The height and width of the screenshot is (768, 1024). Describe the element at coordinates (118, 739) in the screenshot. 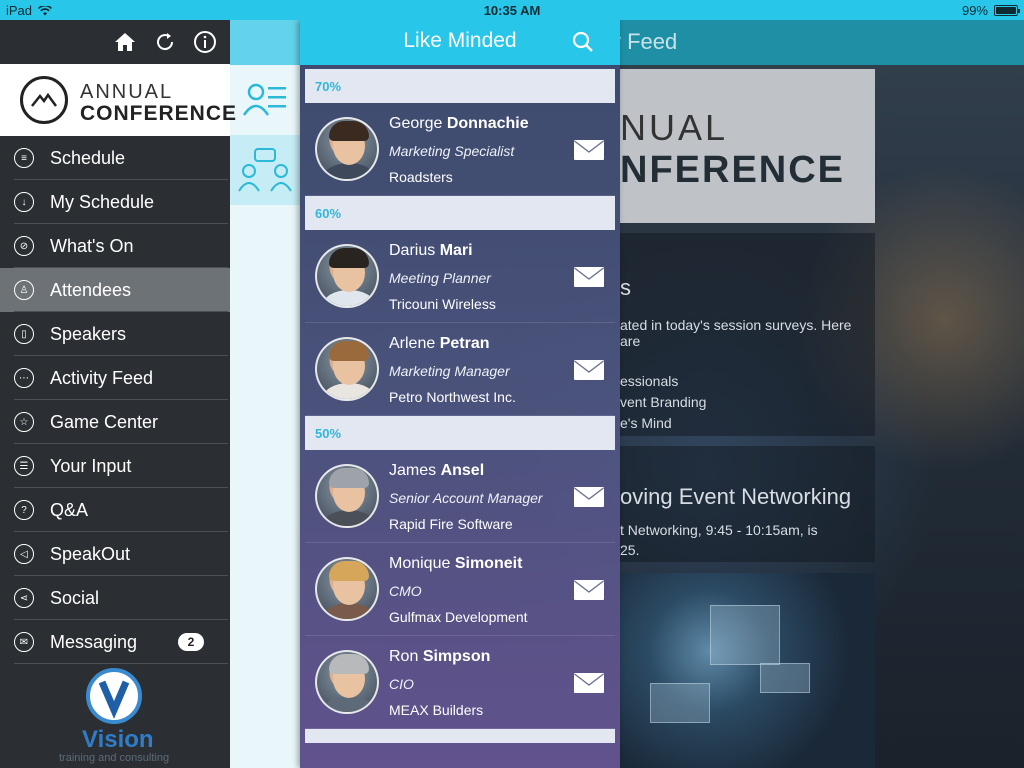

I see `sponsor-name: Vision` at that location.